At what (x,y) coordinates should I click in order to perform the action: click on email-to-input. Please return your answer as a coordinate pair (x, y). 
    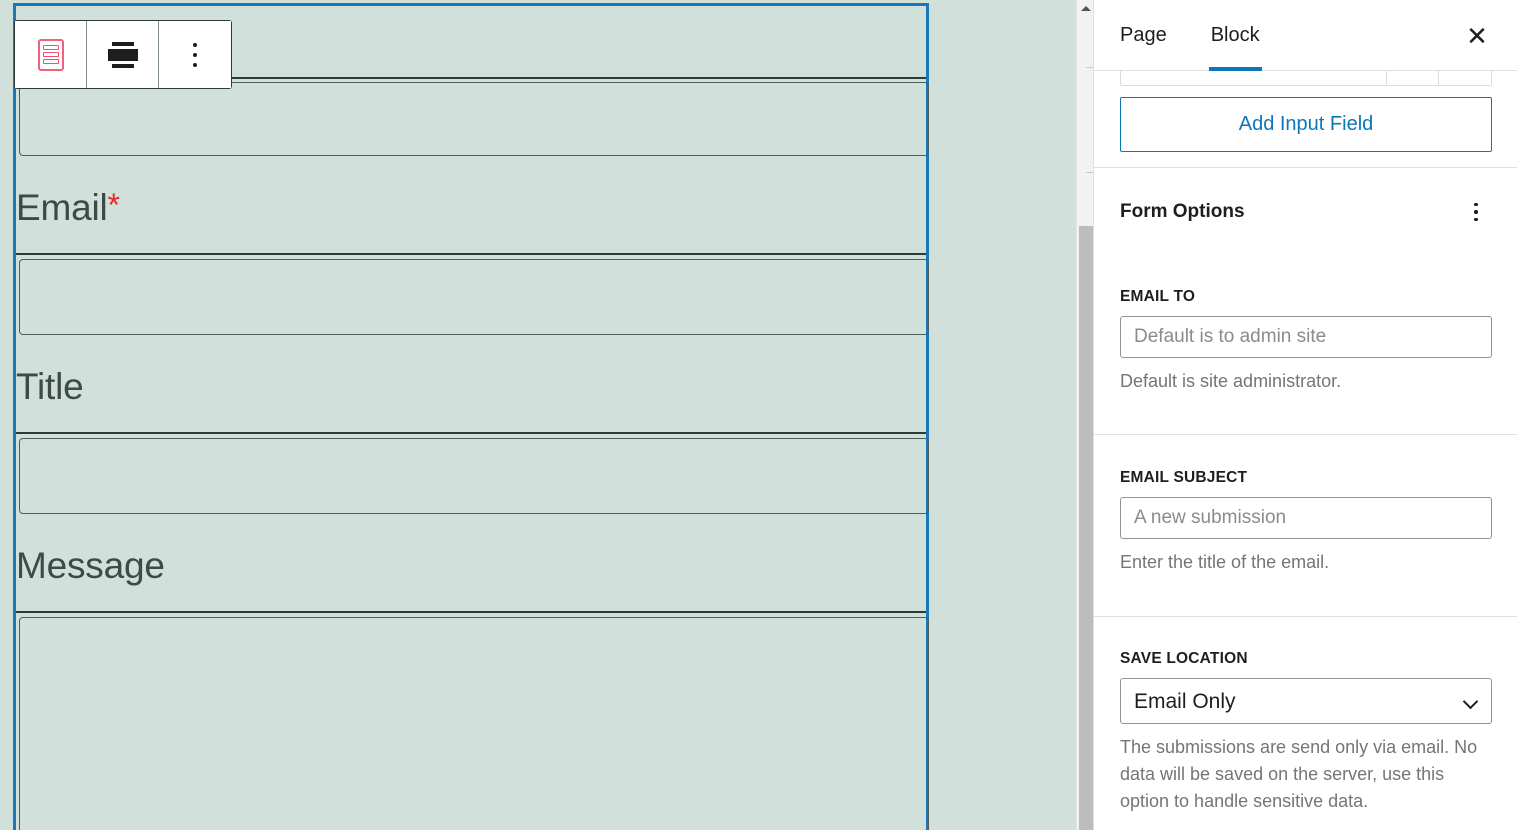
    Looking at the image, I should click on (1306, 337).